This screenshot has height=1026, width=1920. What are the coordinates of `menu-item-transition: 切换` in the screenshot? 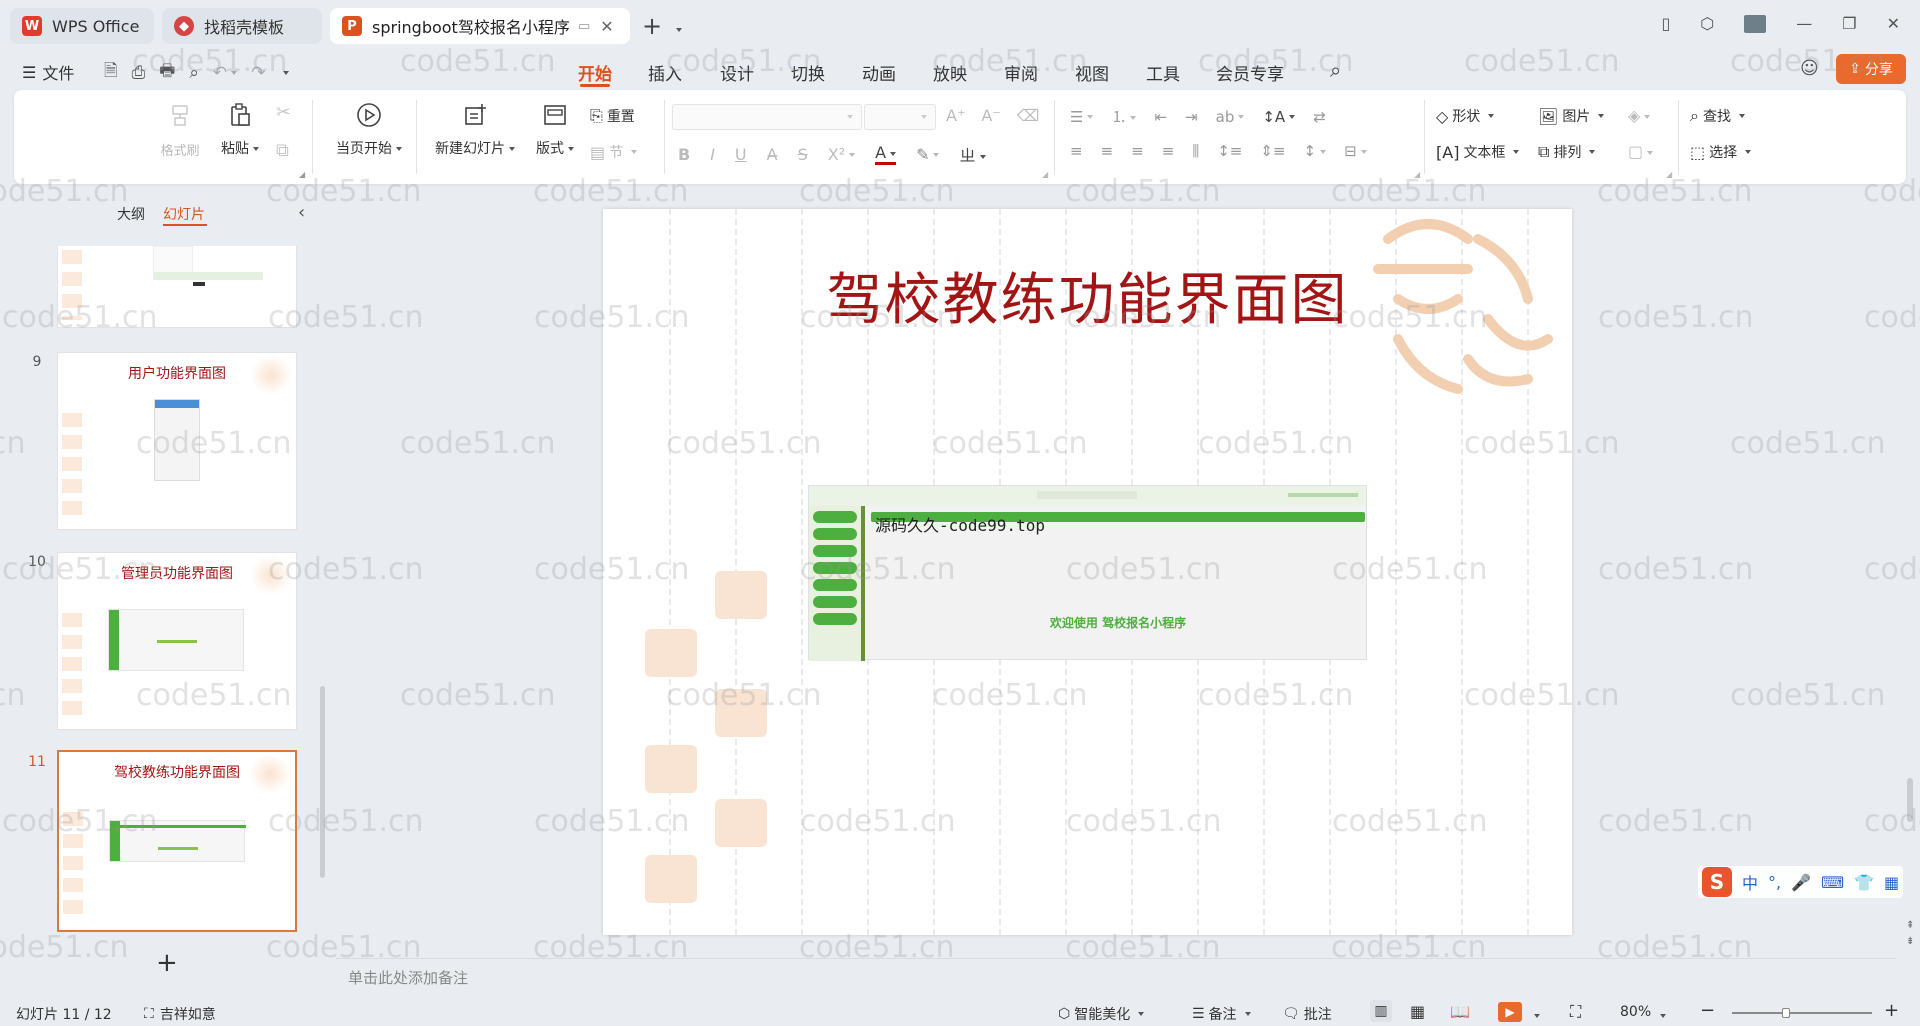 It's located at (808, 72).